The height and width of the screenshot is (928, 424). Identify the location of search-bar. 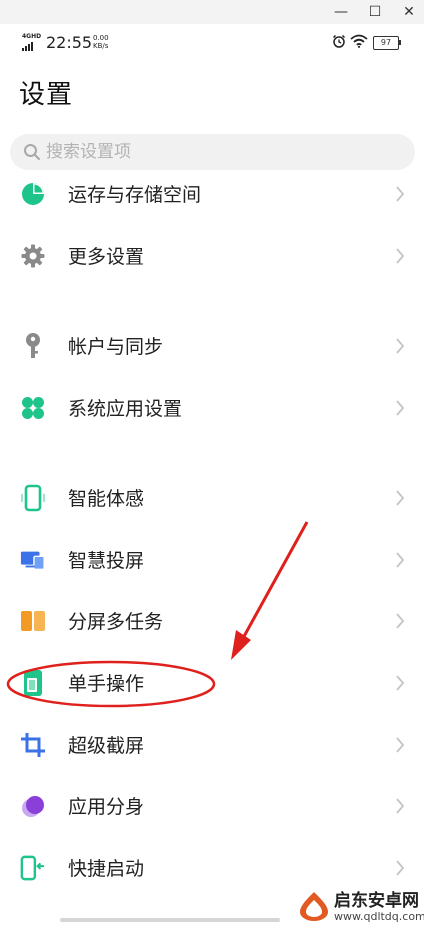
(212, 152).